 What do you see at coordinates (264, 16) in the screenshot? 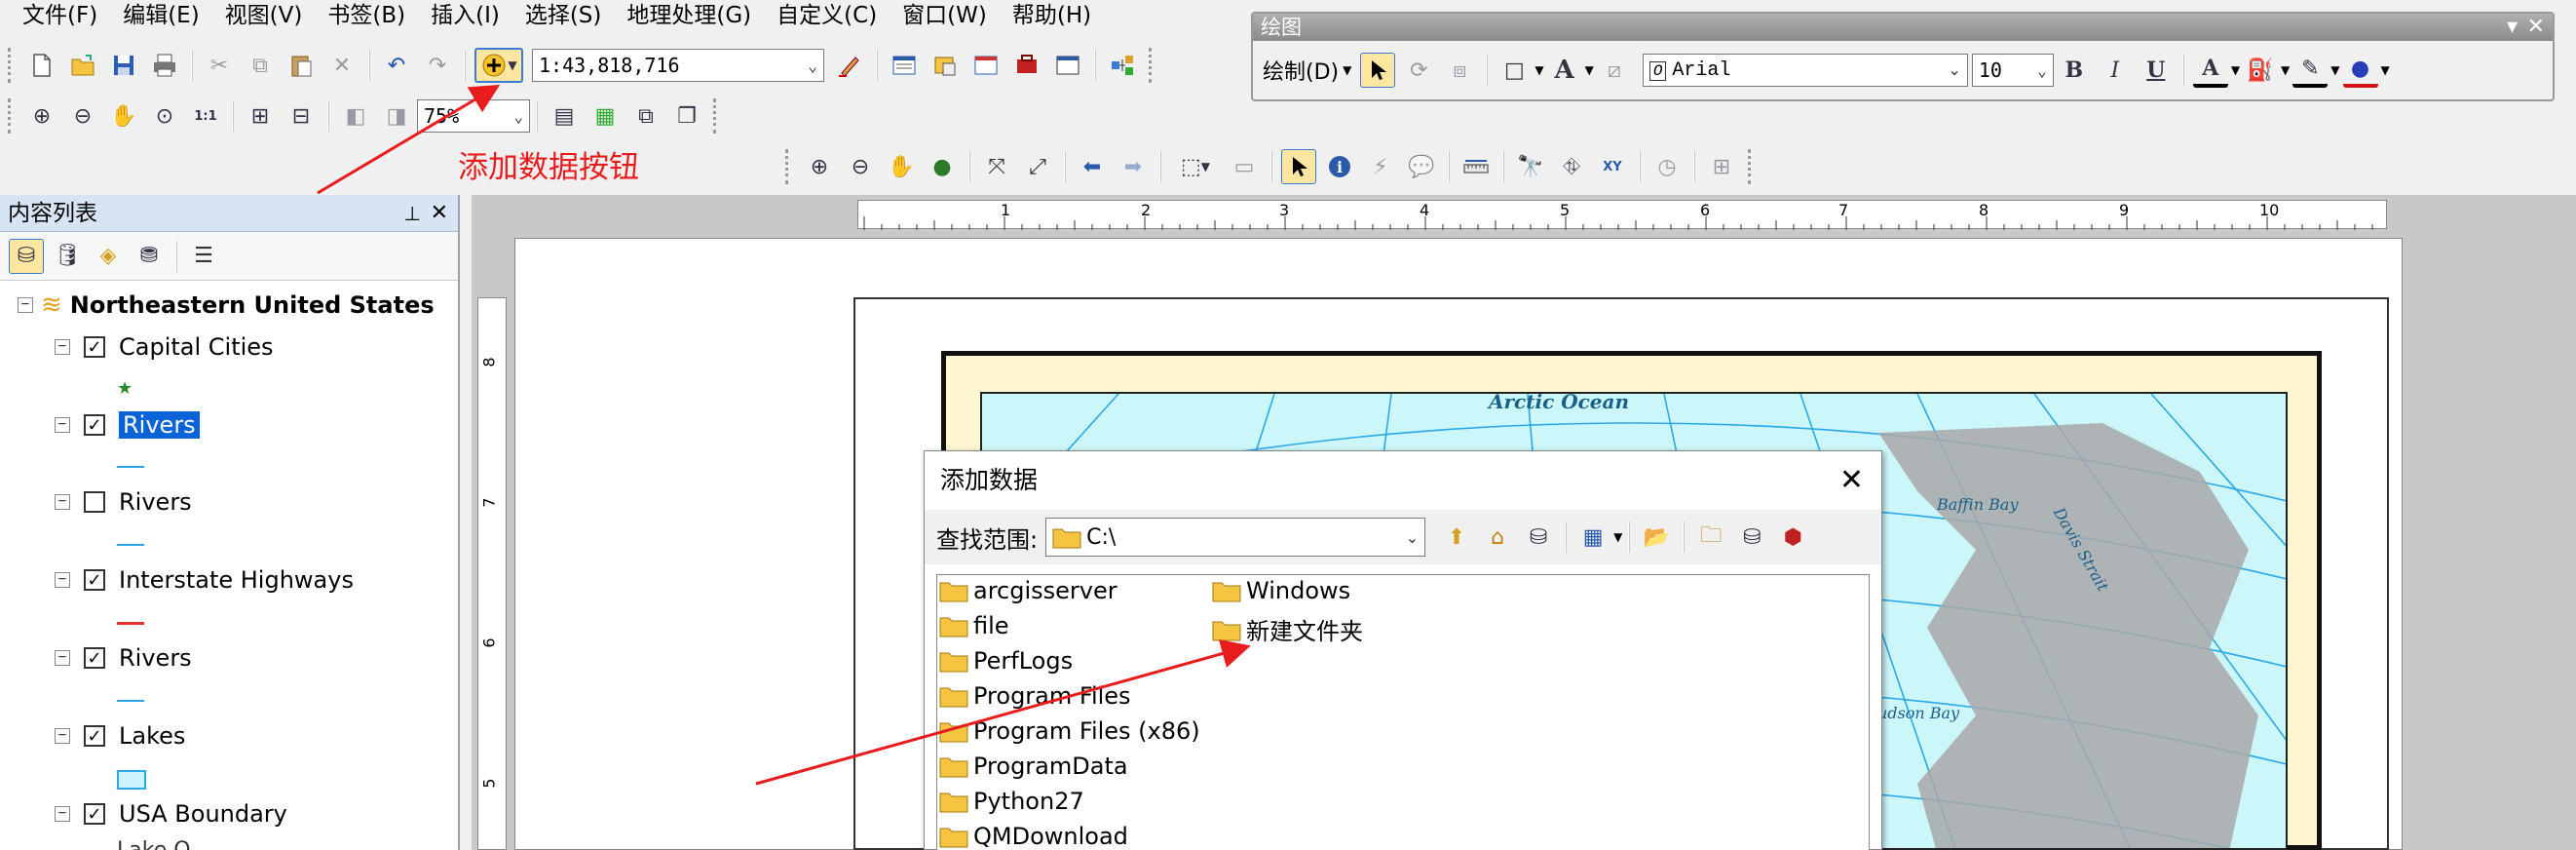
I see `menu-view: 视图(V)` at bounding box center [264, 16].